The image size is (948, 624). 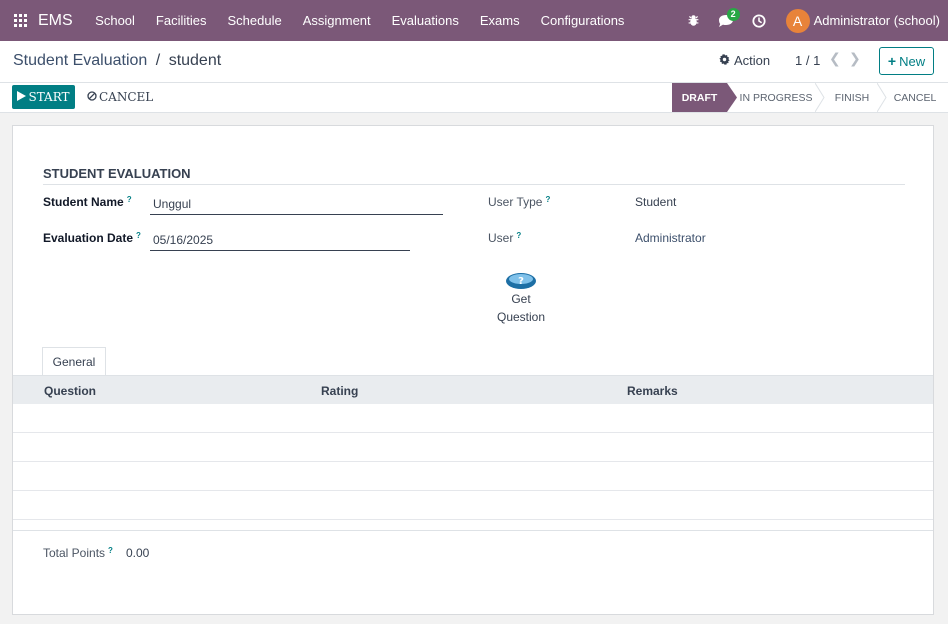 What do you see at coordinates (474, 184) in the screenshot?
I see `section-divider` at bounding box center [474, 184].